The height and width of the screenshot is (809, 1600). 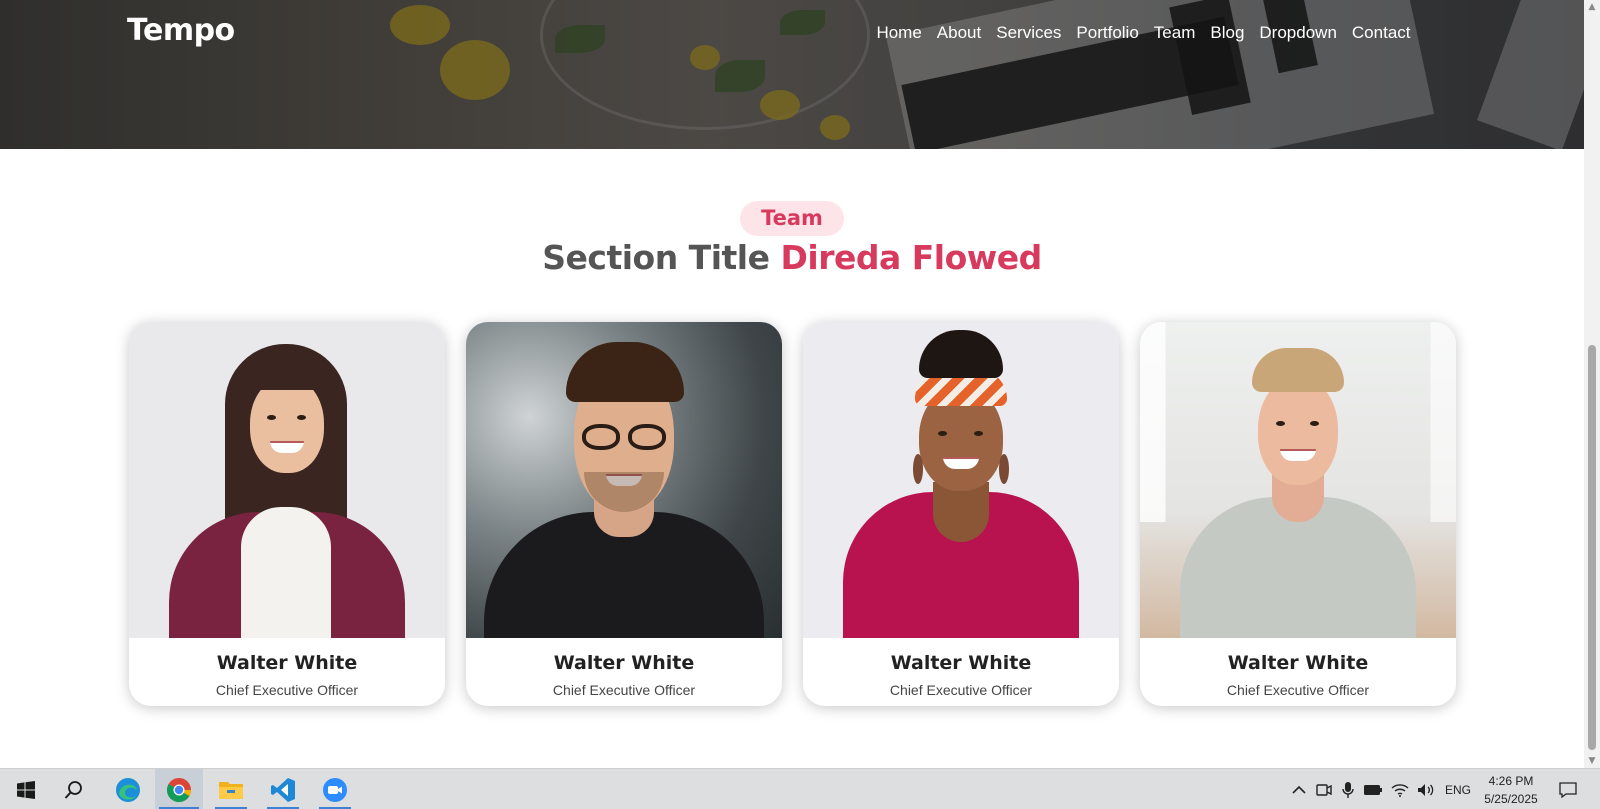 I want to click on search-icon, so click(x=73, y=789).